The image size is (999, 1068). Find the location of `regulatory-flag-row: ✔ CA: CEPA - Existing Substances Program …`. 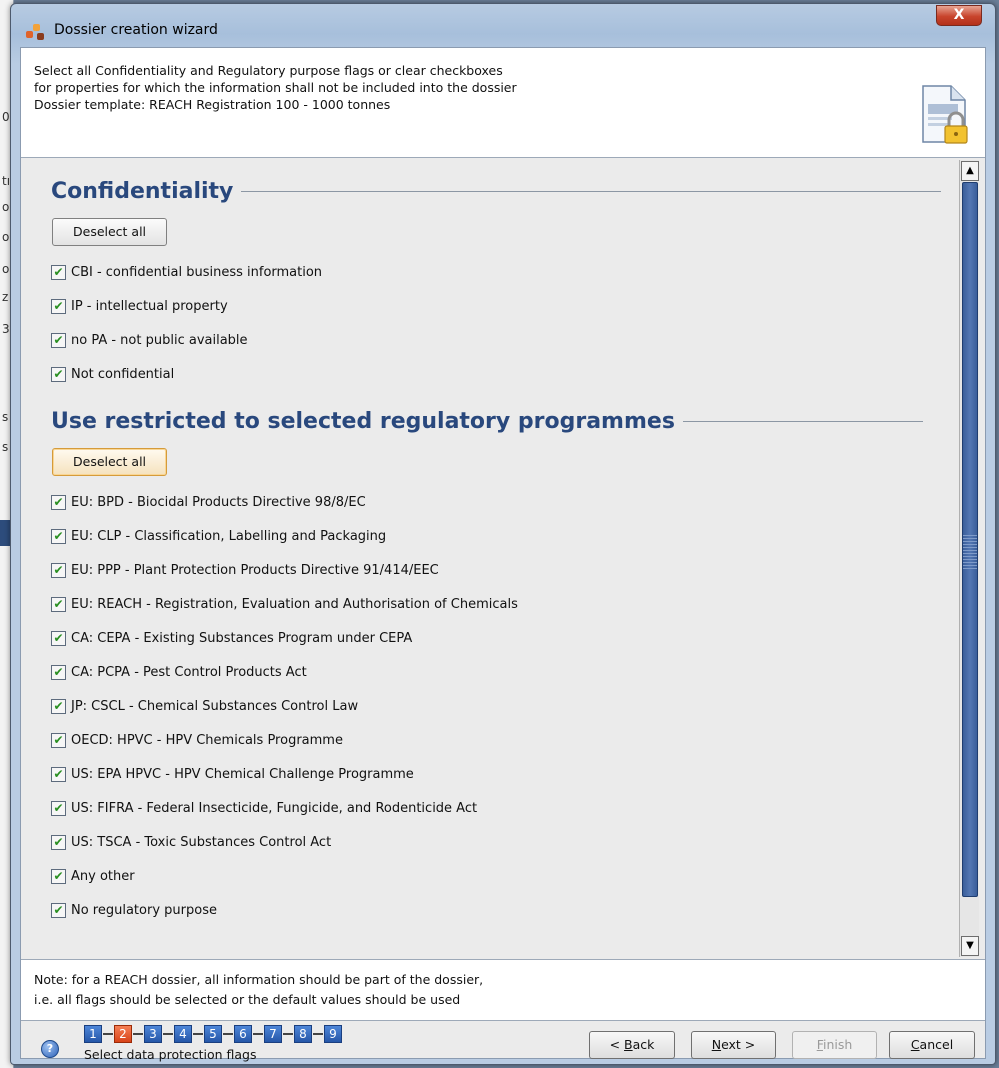

regulatory-flag-row: ✔ CA: CEPA - Existing Substances Program … is located at coordinates (231, 638).